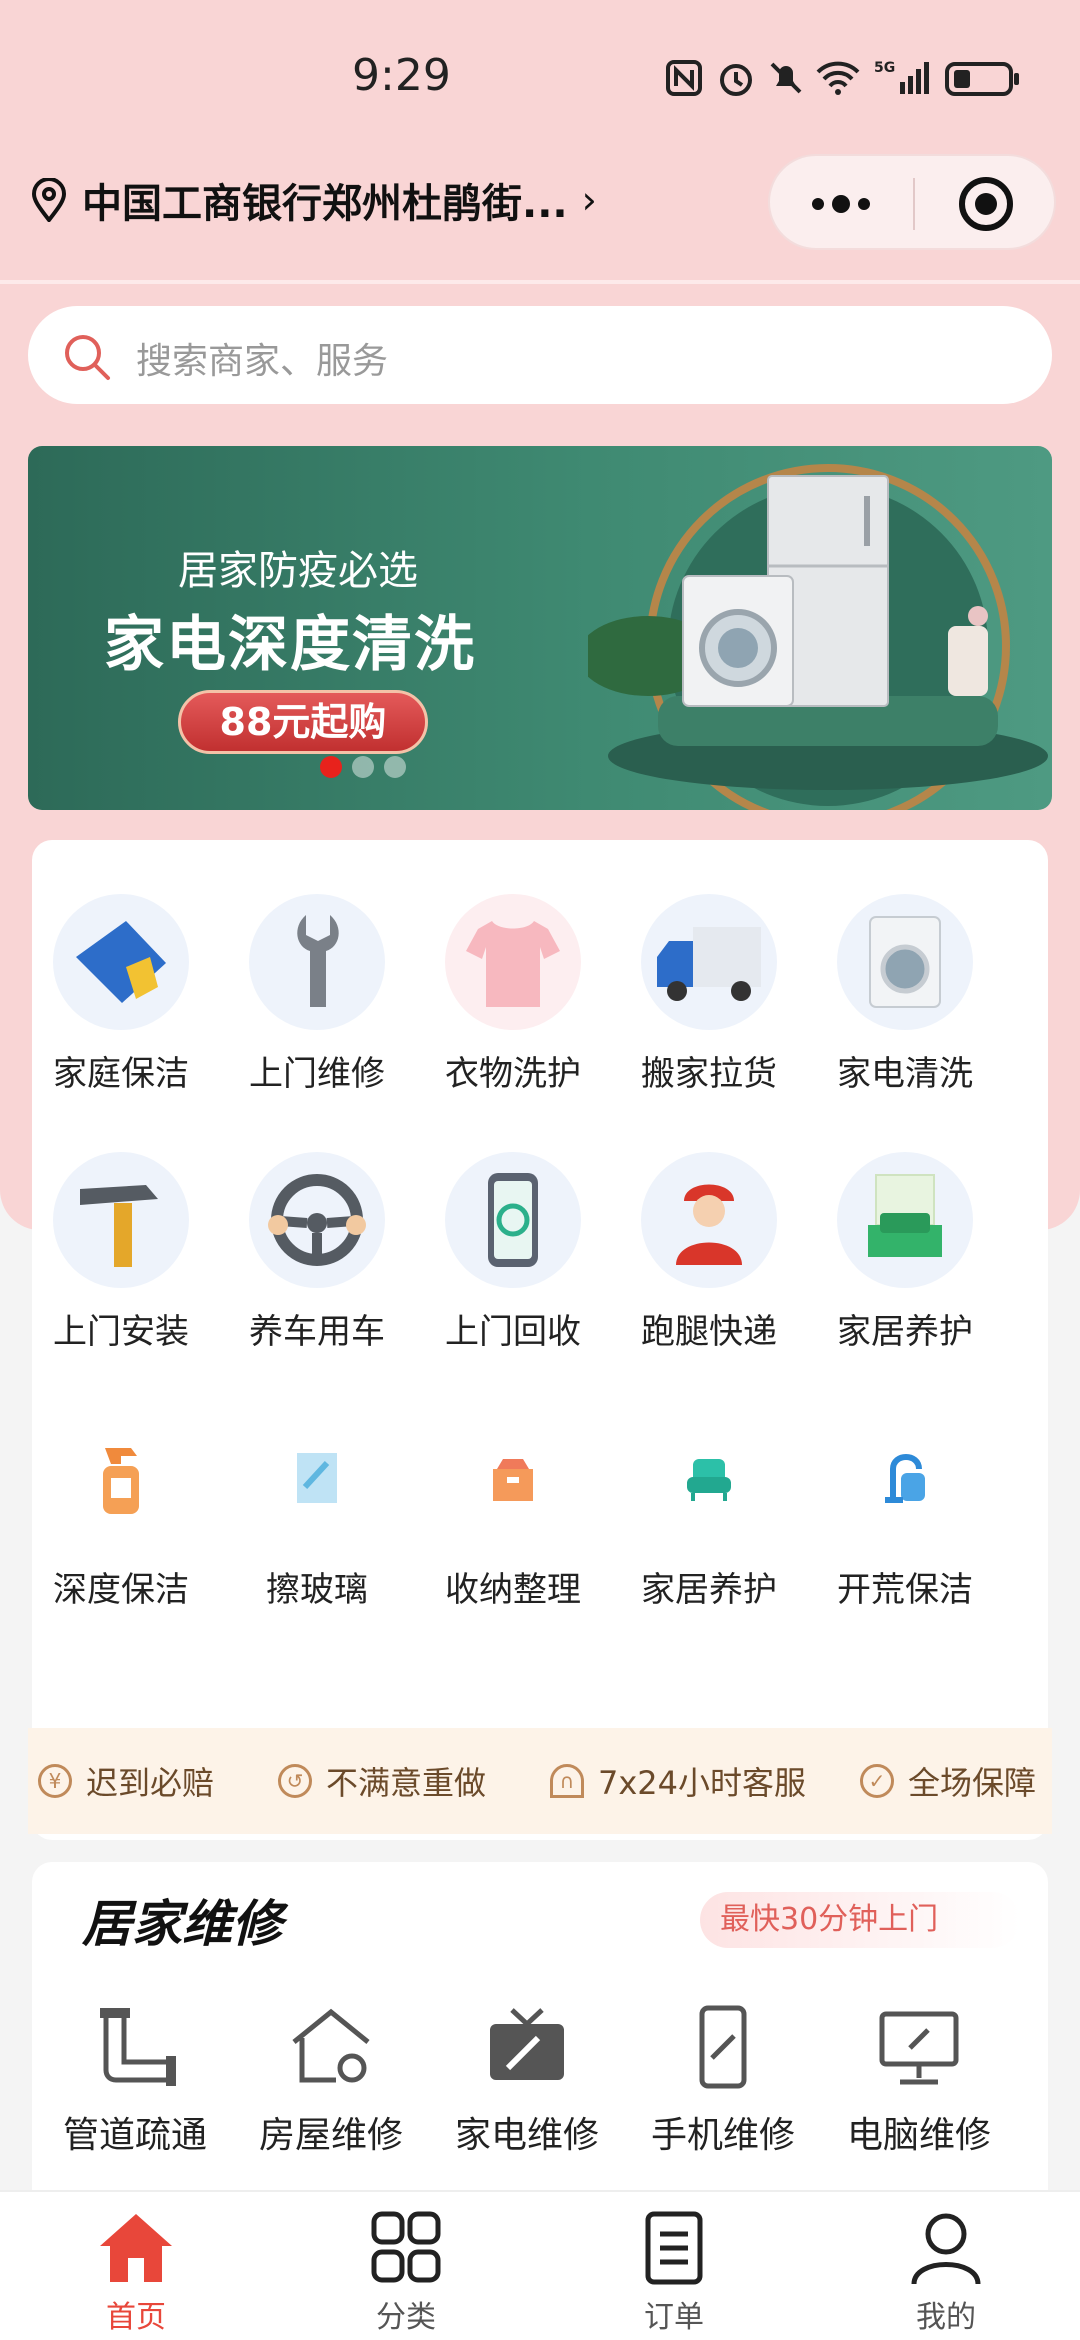 This screenshot has height=2340, width=1080. What do you see at coordinates (121, 1074) in the screenshot?
I see `service-label: 家庭保洁` at bounding box center [121, 1074].